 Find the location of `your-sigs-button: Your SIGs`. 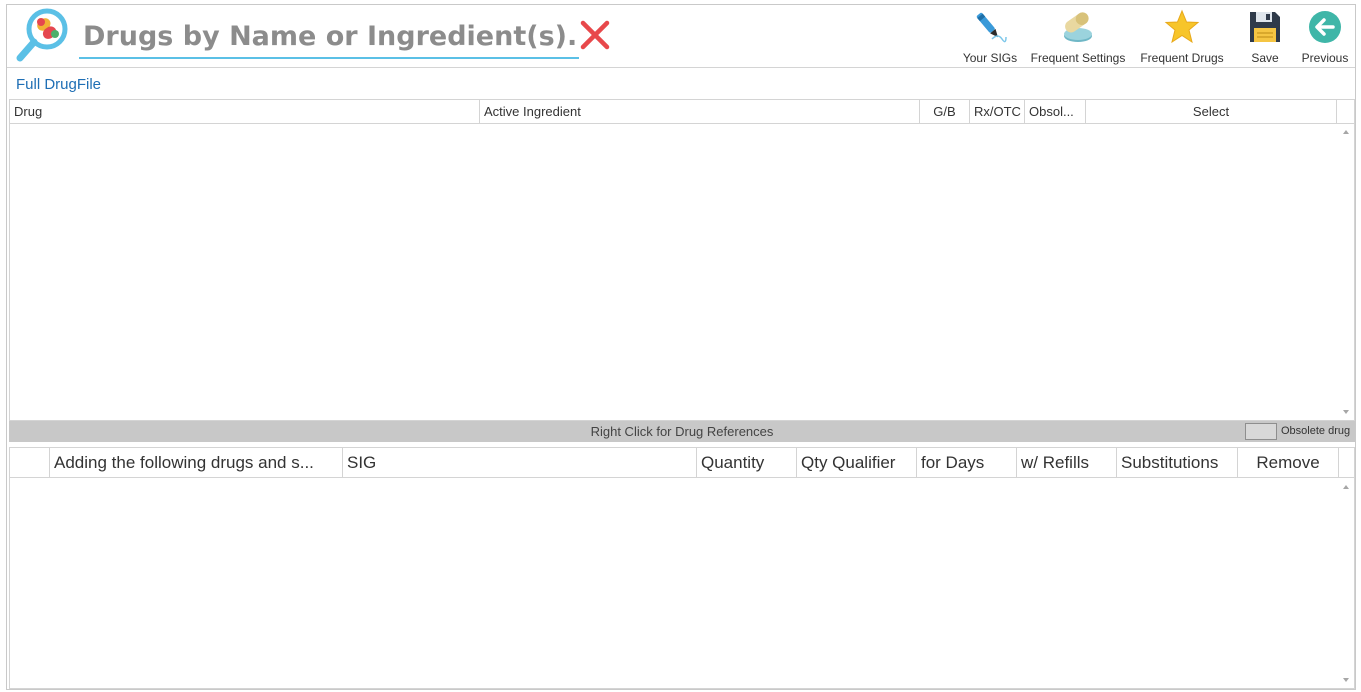

your-sigs-button: Your SIGs is located at coordinates (990, 36).